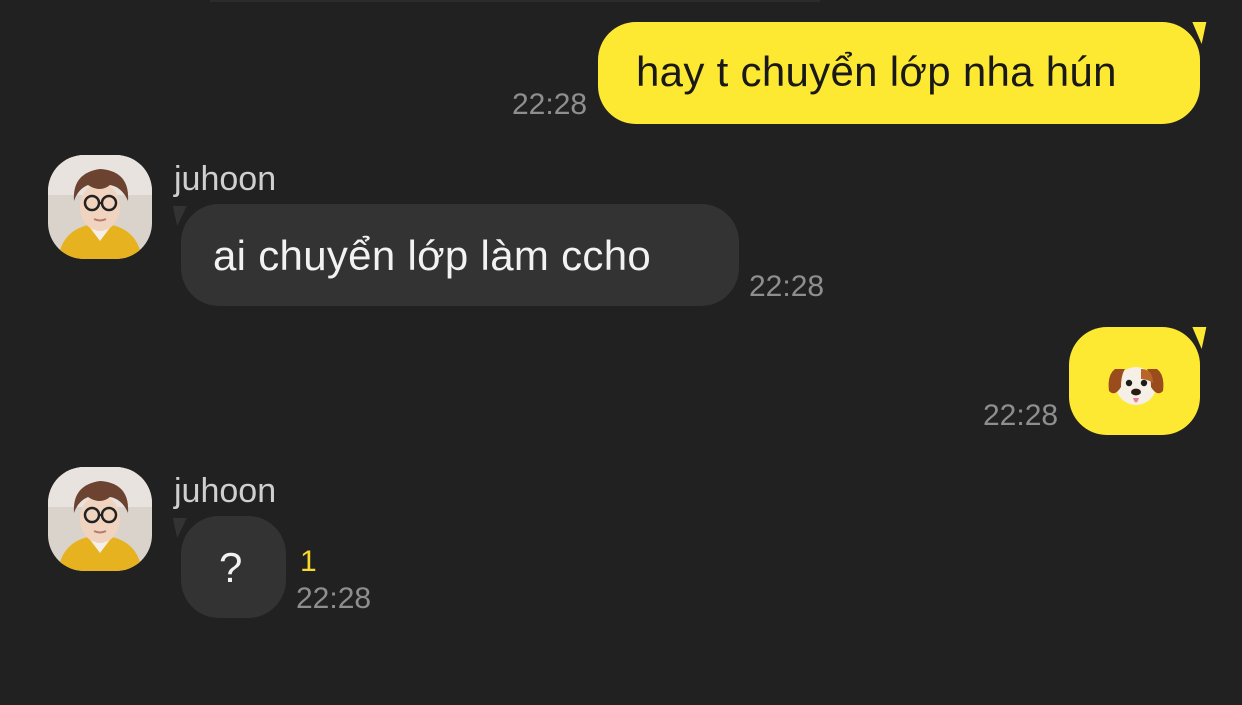 This screenshot has width=1242, height=705. I want to click on outgoing-emoji-bubble, so click(1134, 381).